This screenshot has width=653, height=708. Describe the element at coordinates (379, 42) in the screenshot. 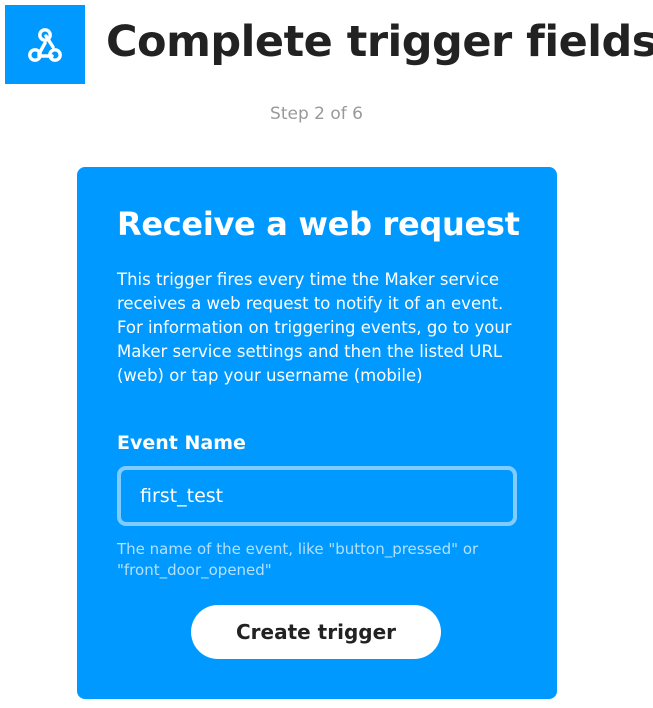

I see `page-title: Complete trigger fields` at that location.